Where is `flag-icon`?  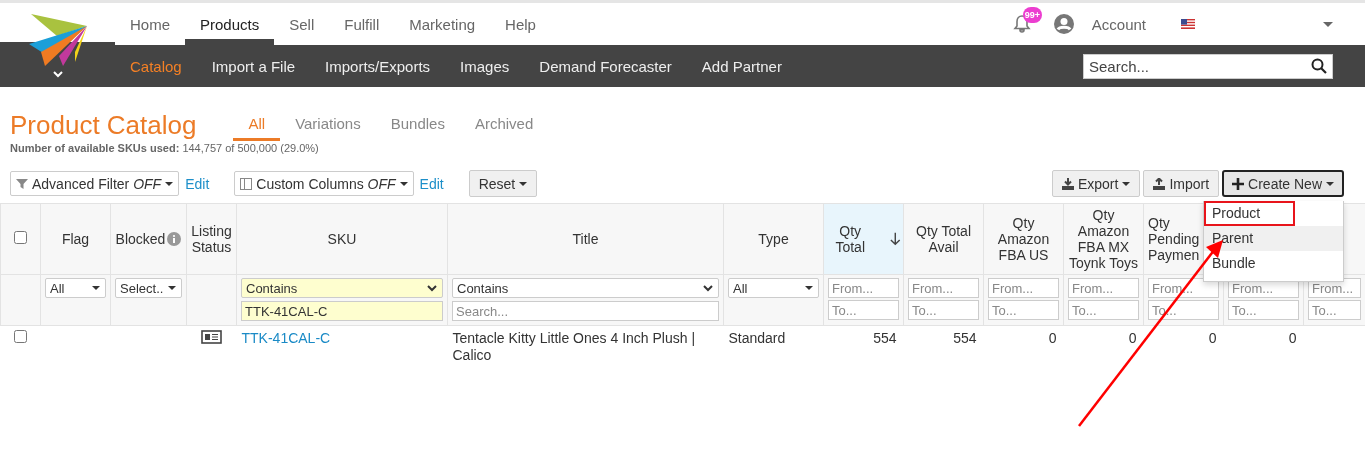
flag-icon is located at coordinates (1188, 24).